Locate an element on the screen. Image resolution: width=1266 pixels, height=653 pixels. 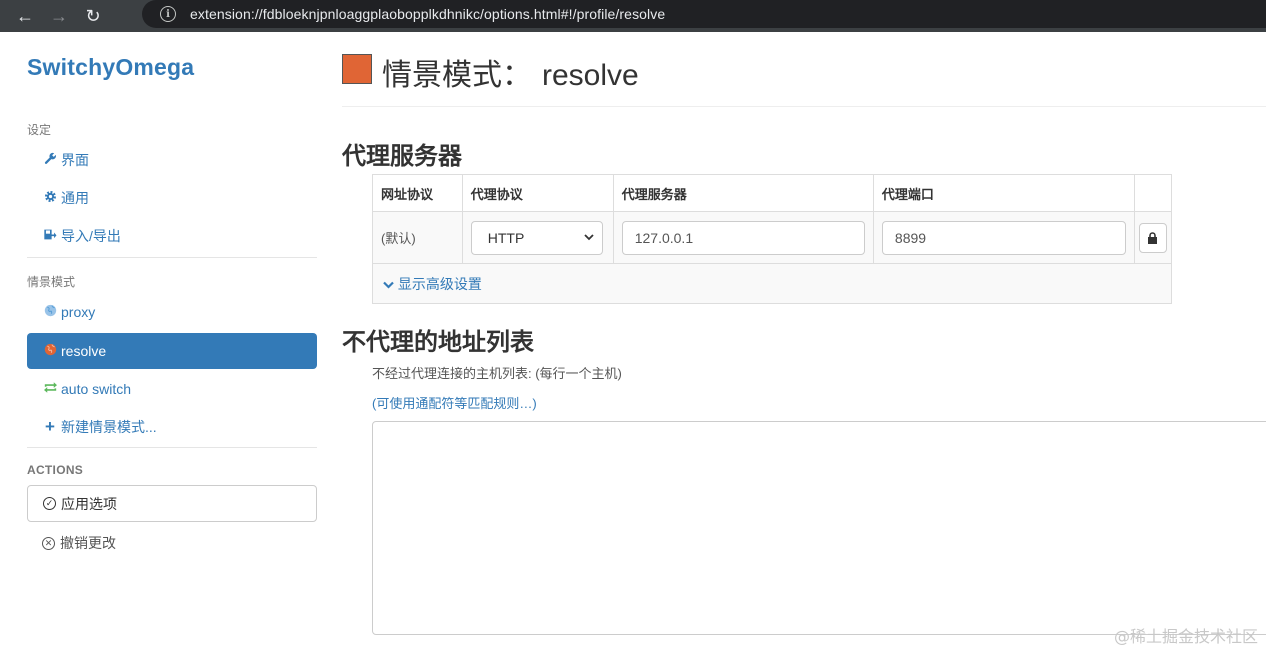
column-header-scheme: 网址协议 is located at coordinates (417, 193).